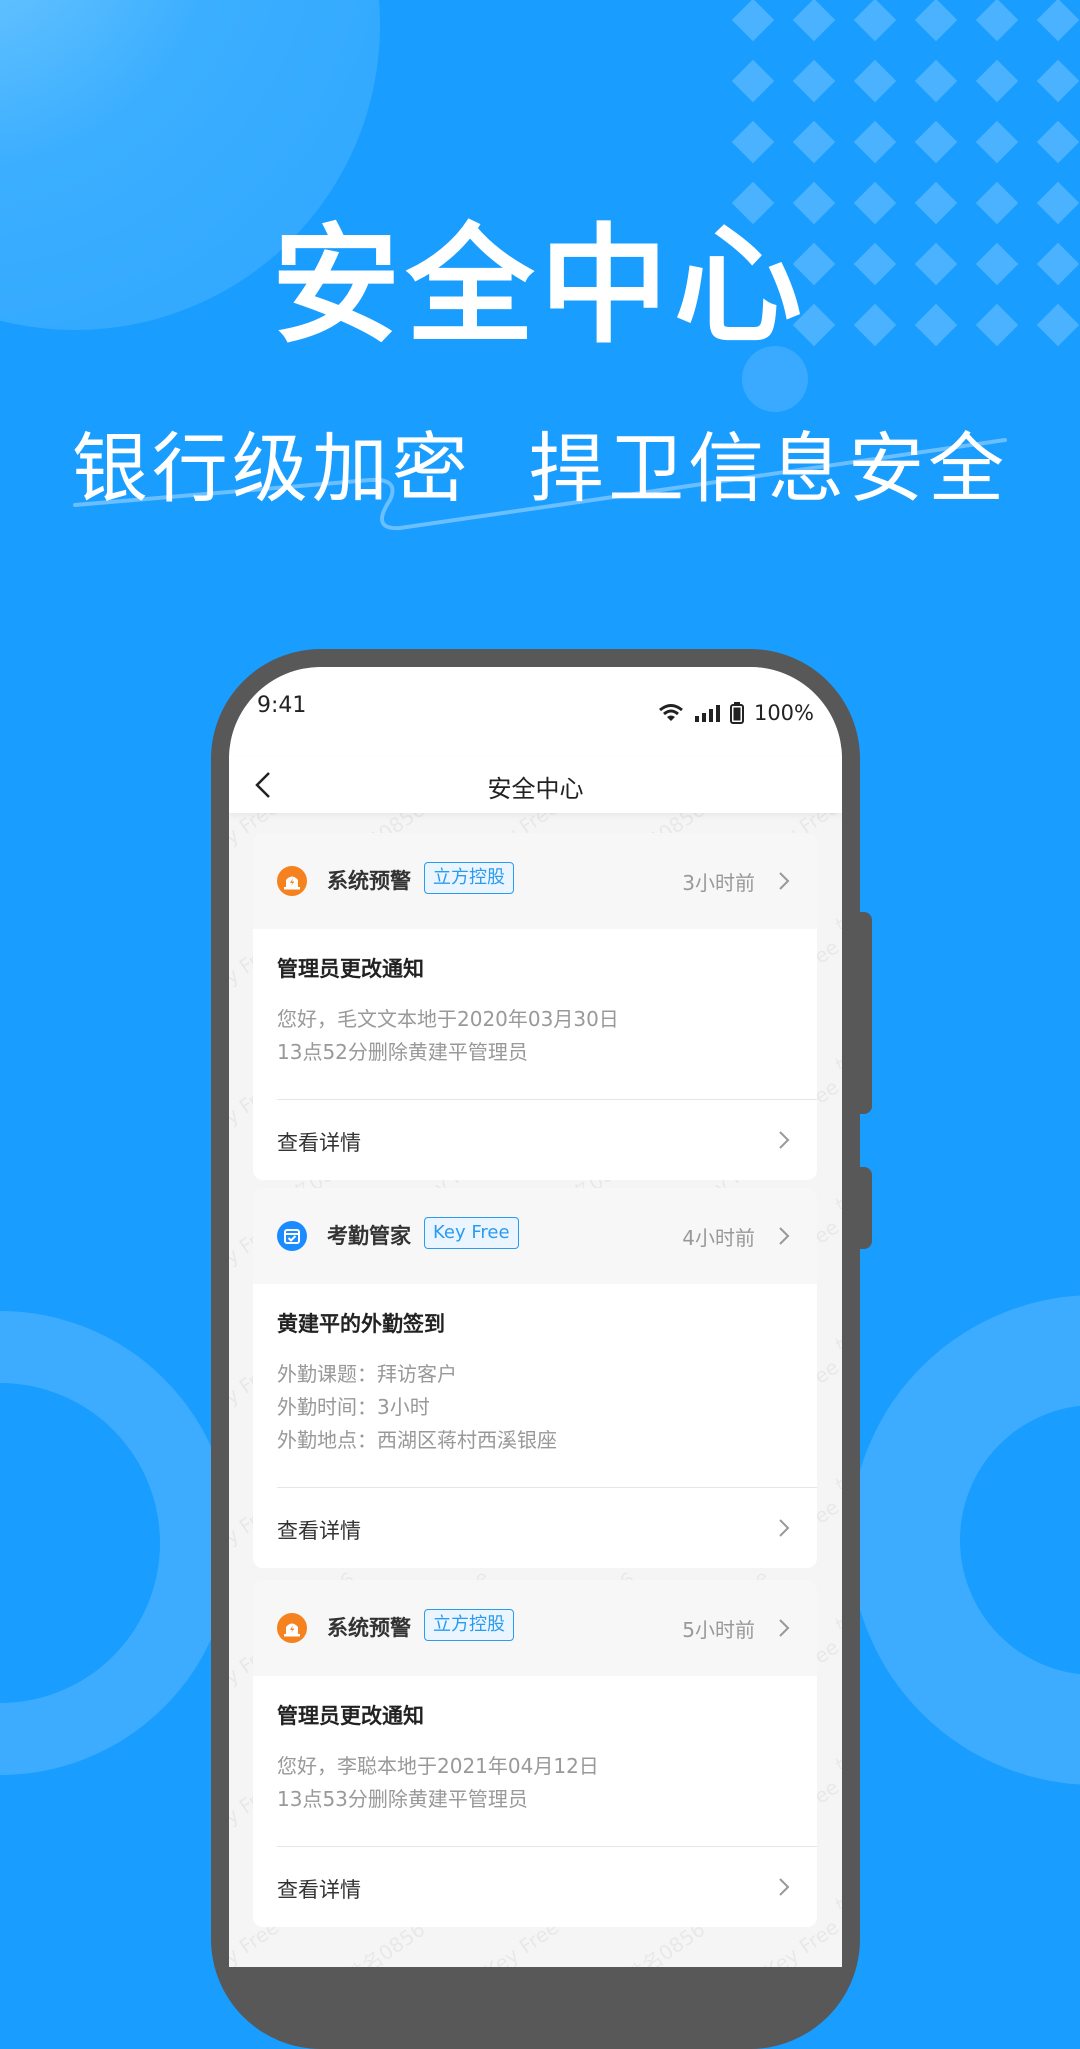 The width and height of the screenshot is (1080, 2049). Describe the element at coordinates (540, 468) in the screenshot. I see `hero-subtitle: 银行级加密 捍卫信息安全` at that location.